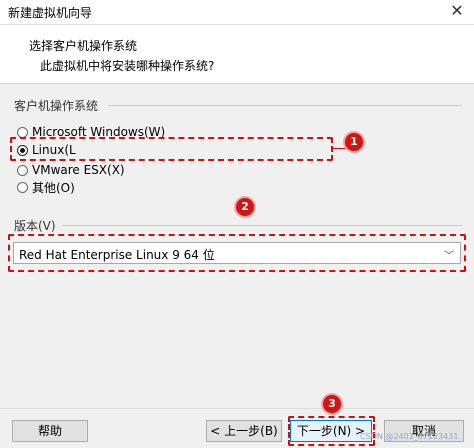 The width and height of the screenshot is (474, 448). I want to click on version-select: Red Hat Enterprise Linux 9 64 位 ﹀, so click(237, 253).